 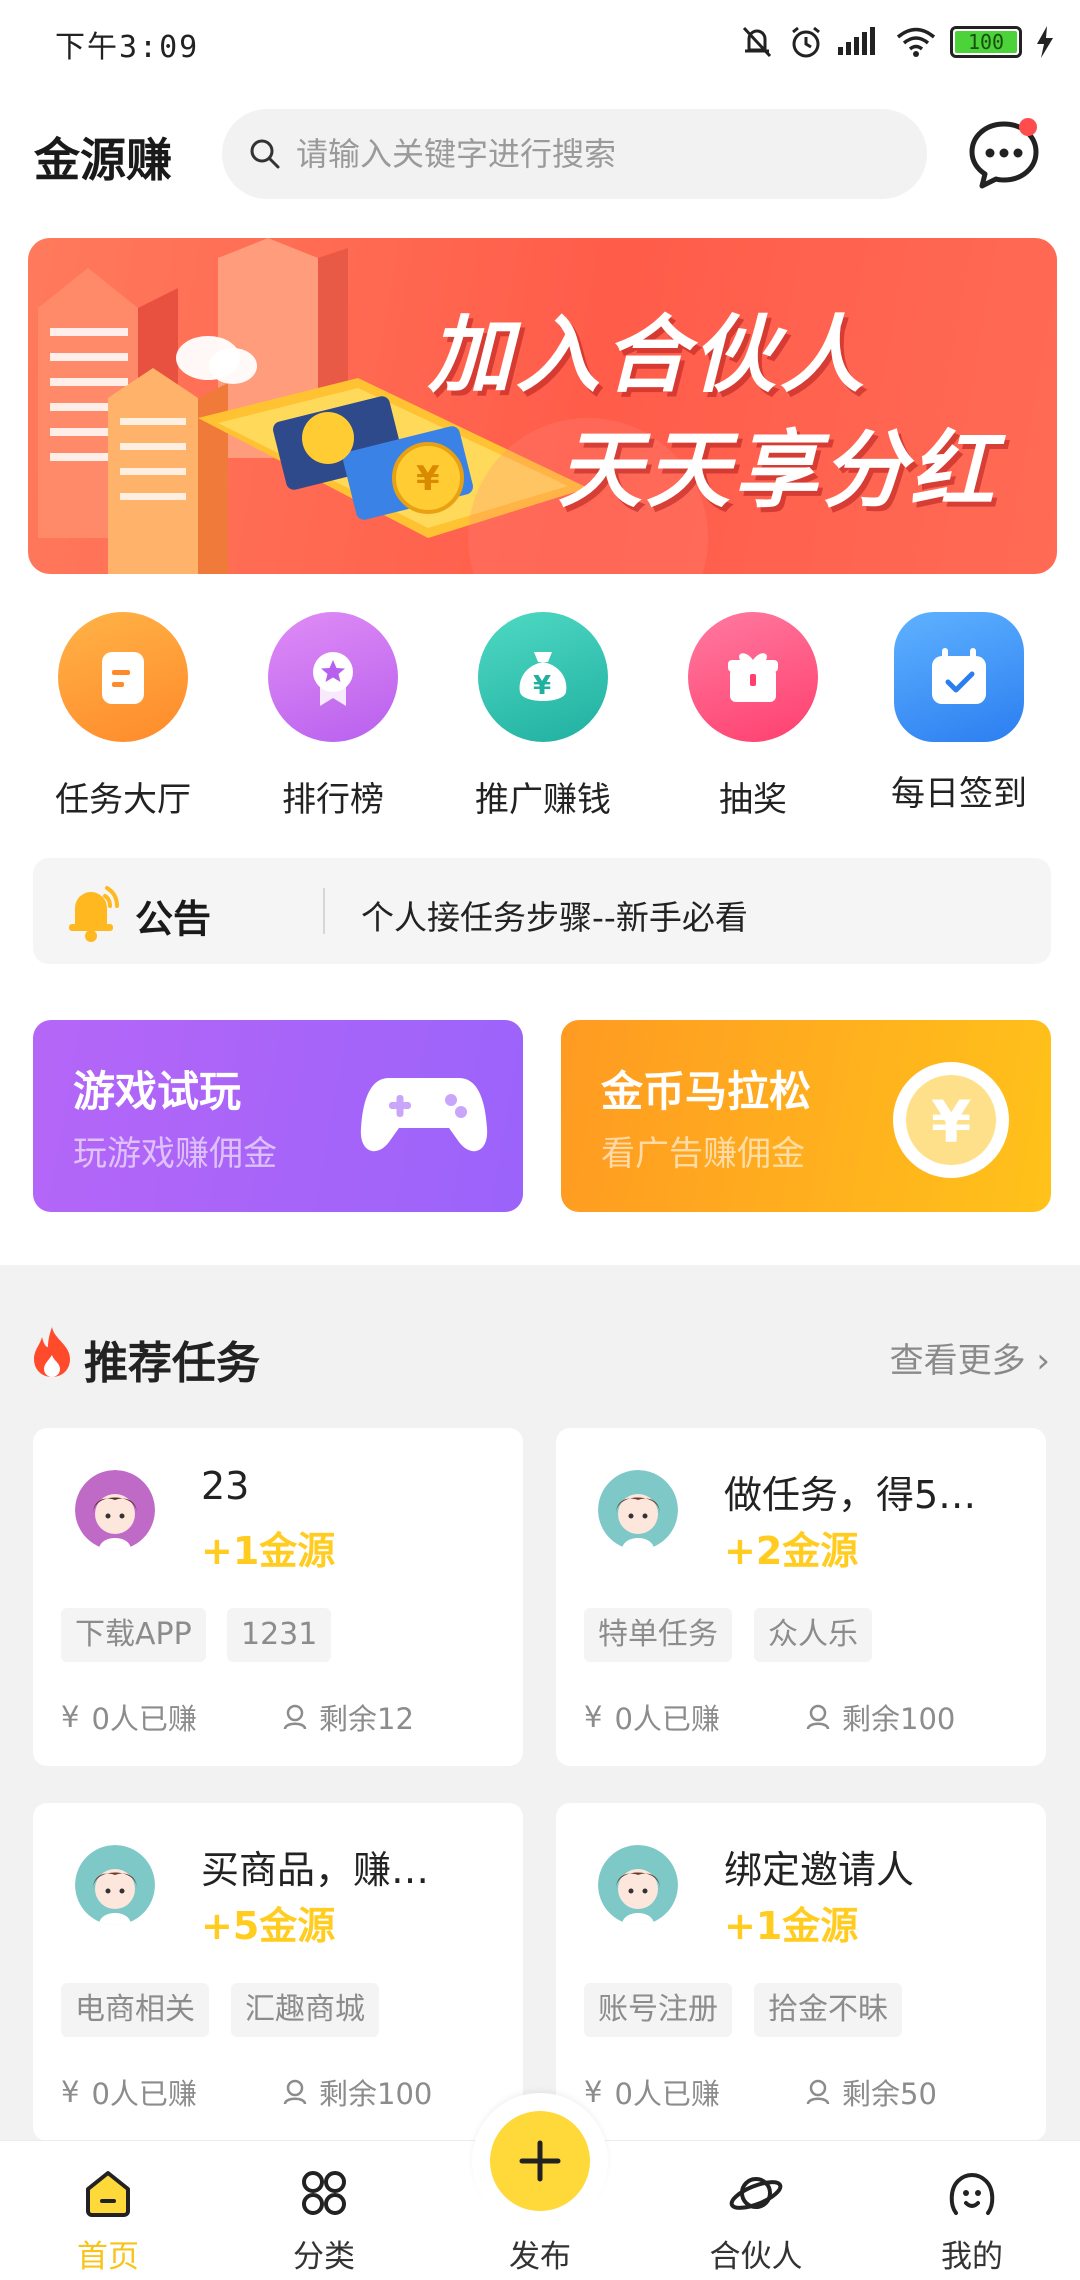 I want to click on task-card: 23 +1金源 下载APP 1231 ¥0人已赚 剩余12, so click(x=278, y=1597).